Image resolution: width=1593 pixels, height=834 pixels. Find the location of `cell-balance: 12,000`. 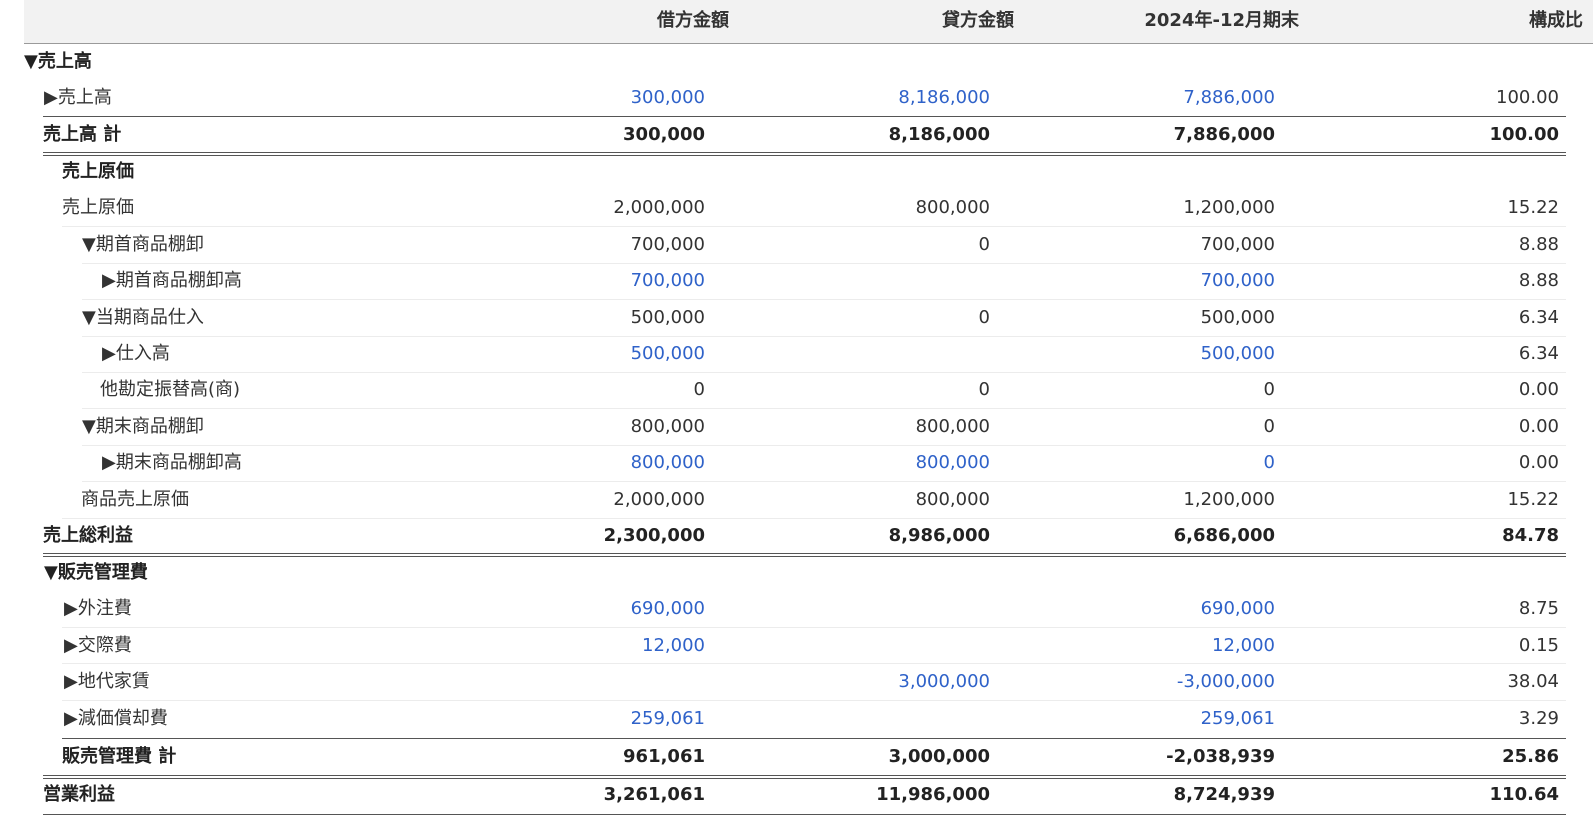

cell-balance: 12,000 is located at coordinates (1243, 646).